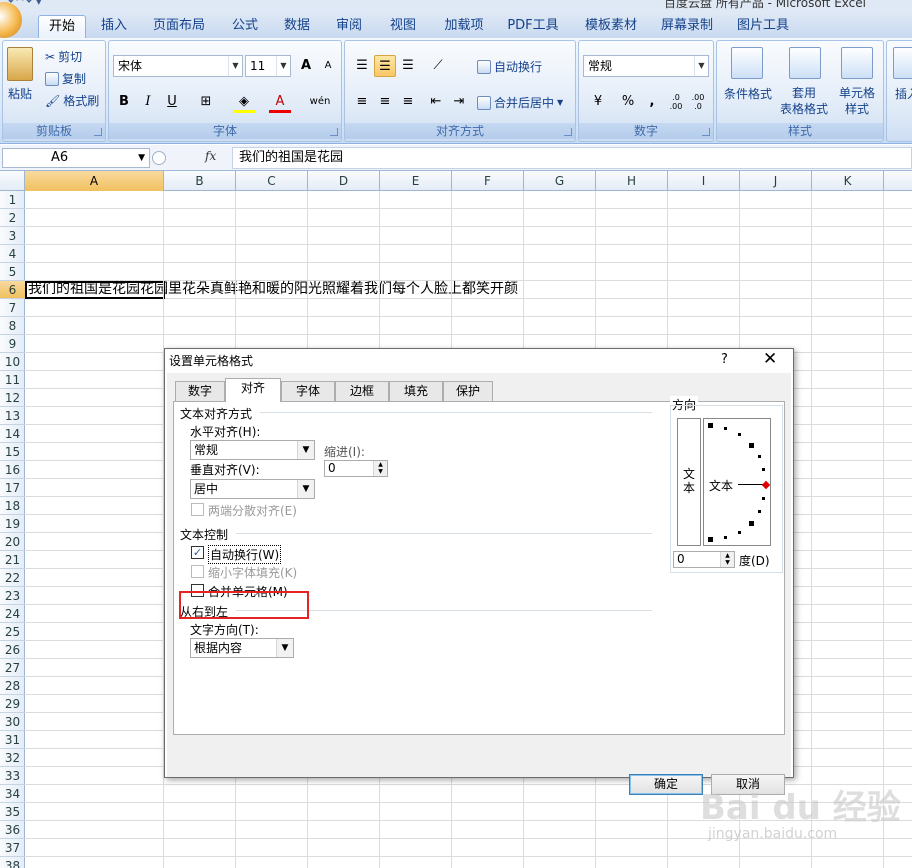  What do you see at coordinates (560, 181) in the screenshot?
I see `column-header-g: G` at bounding box center [560, 181].